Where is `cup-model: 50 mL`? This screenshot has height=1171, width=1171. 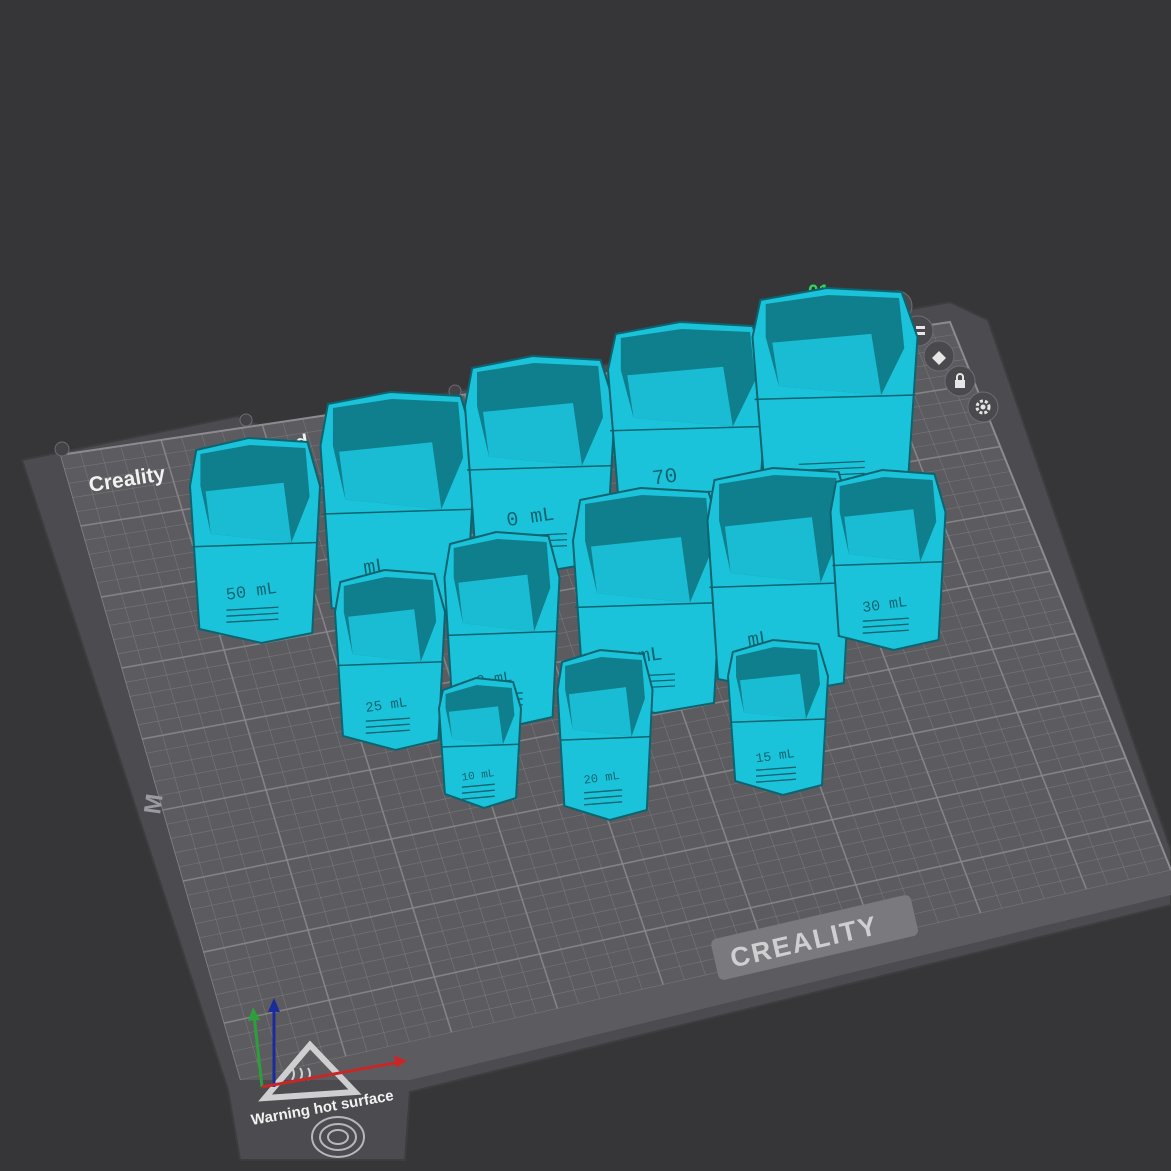 cup-model: 50 mL is located at coordinates (255, 540).